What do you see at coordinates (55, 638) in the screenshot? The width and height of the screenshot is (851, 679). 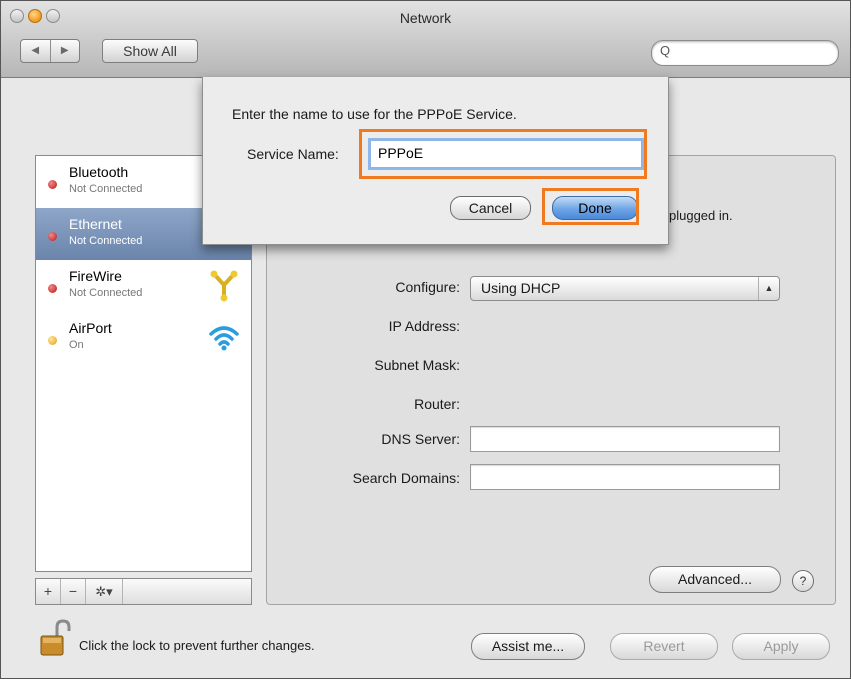 I see `lock-icon` at bounding box center [55, 638].